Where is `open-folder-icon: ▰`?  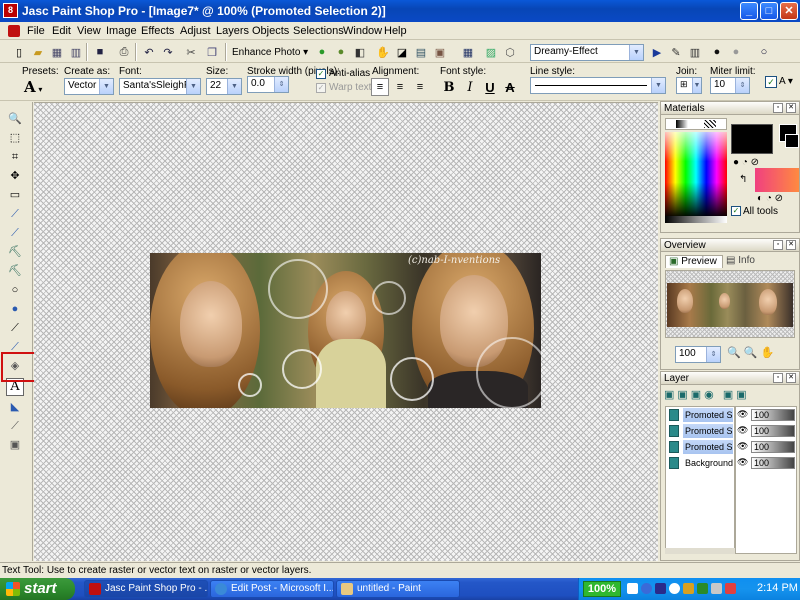
open-folder-icon: ▰ is located at coordinates (38, 52).